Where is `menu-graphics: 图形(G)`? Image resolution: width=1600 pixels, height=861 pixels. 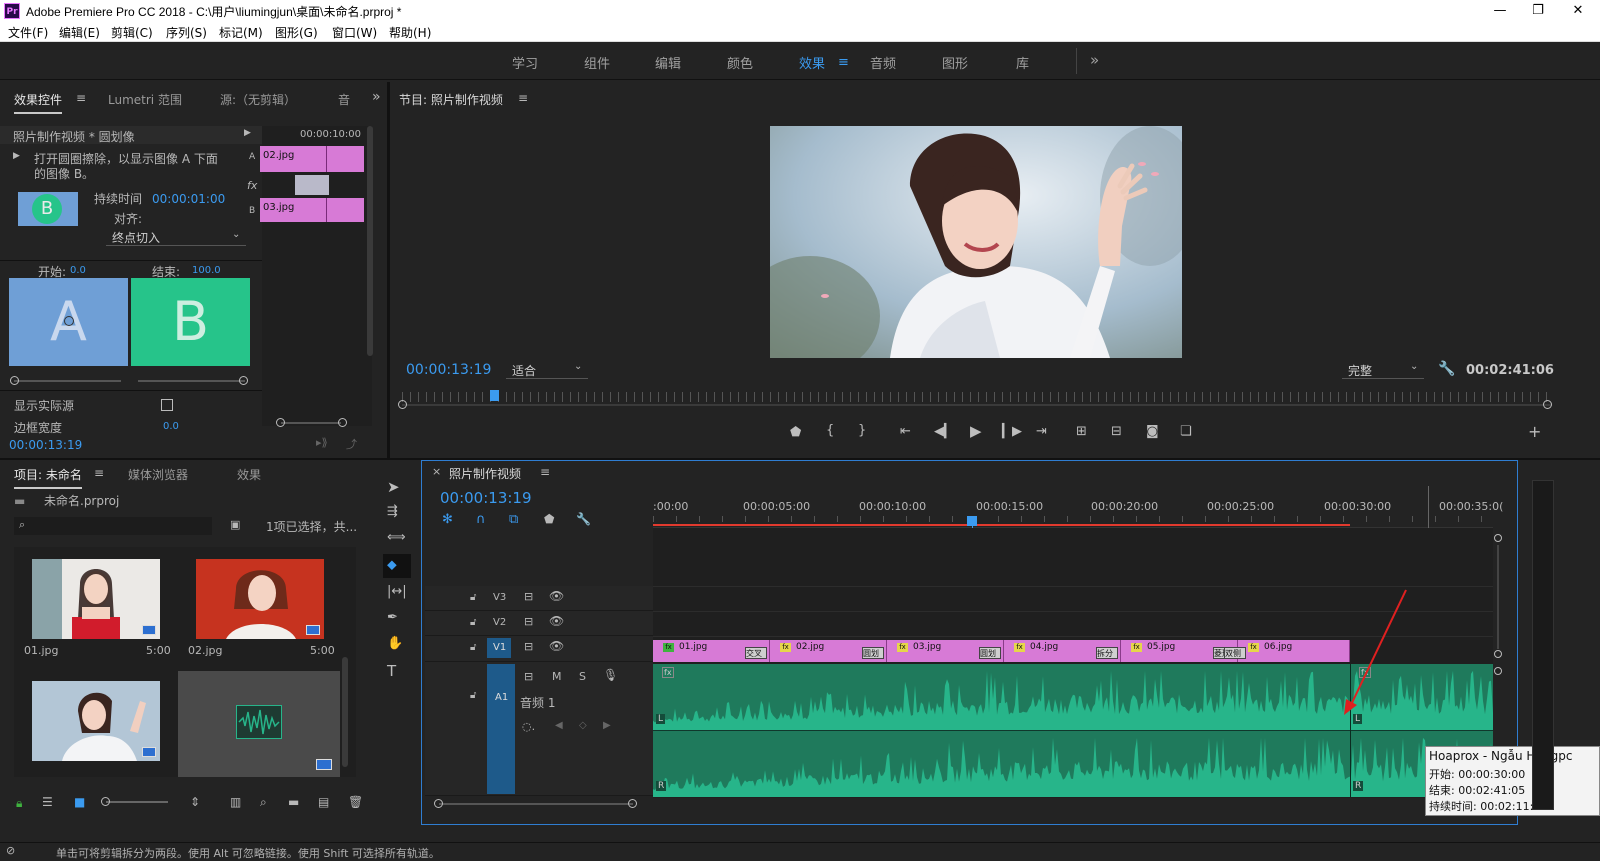 menu-graphics: 图形(G) is located at coordinates (296, 32).